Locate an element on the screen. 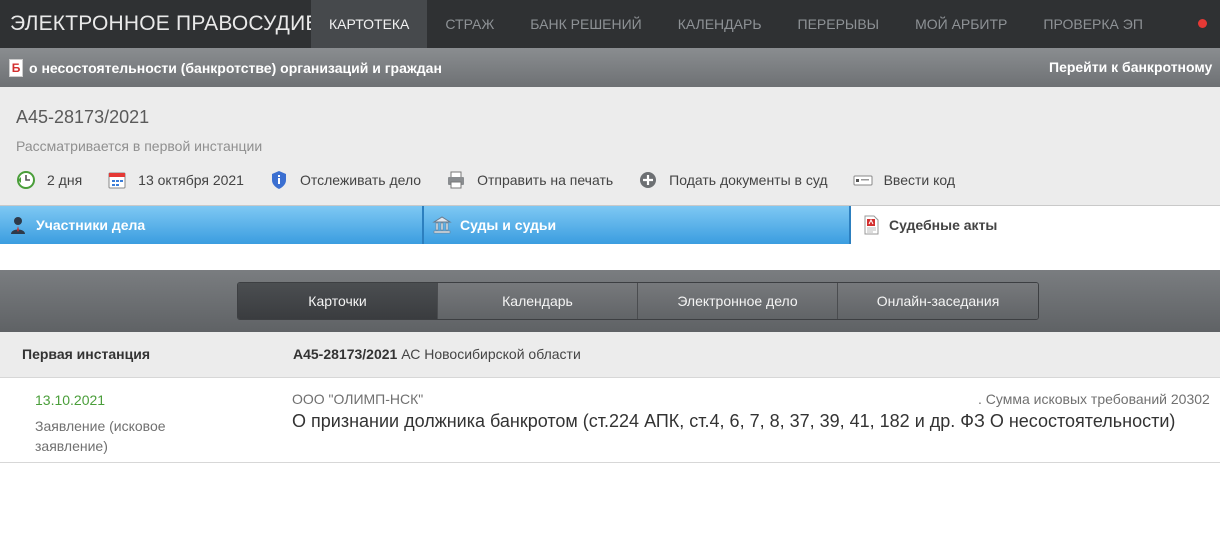  person-icon is located at coordinates (18, 225).